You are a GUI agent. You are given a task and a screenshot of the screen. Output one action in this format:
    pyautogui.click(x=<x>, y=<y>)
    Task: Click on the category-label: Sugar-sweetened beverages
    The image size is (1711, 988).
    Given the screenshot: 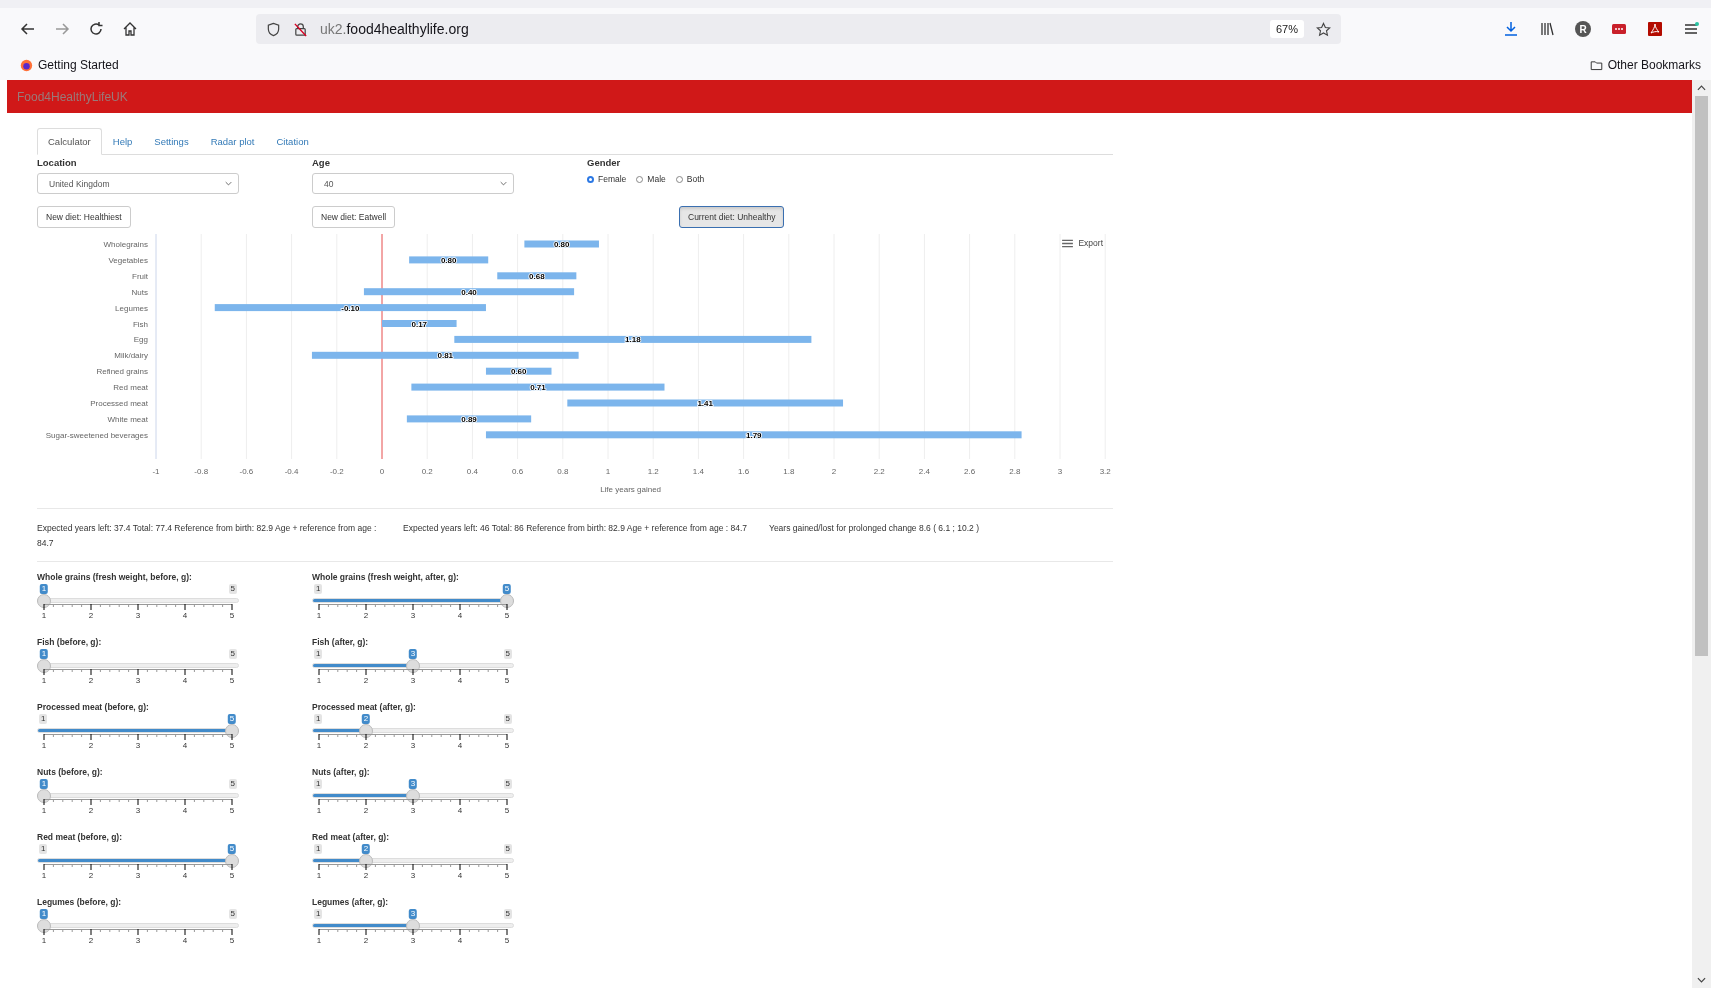 What is the action you would take?
    pyautogui.click(x=96, y=435)
    